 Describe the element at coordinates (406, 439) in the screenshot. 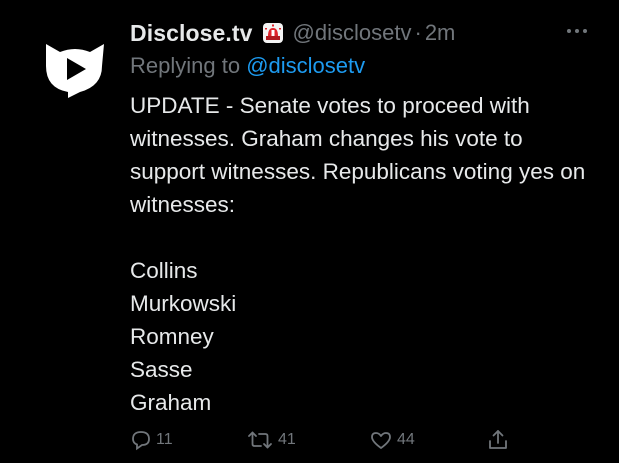

I see `like-count: 44` at that location.